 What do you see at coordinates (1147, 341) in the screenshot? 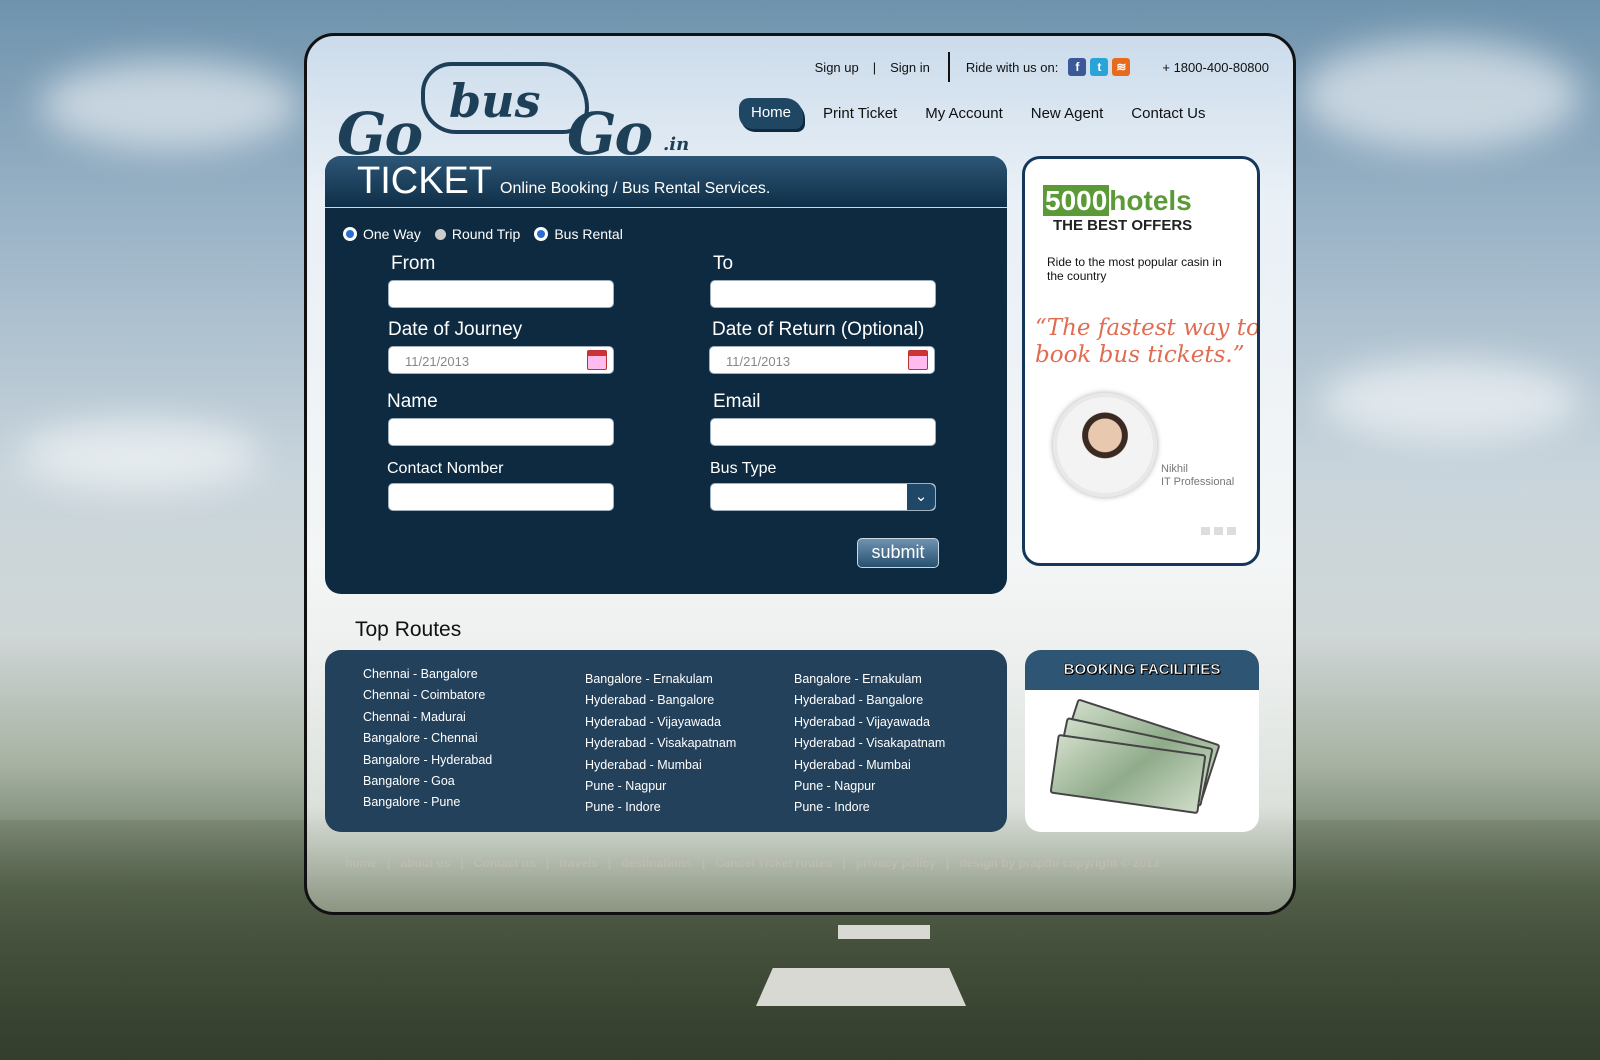
I see `testimonial-quote: “The fastest way to book bus tickets.”` at bounding box center [1147, 341].